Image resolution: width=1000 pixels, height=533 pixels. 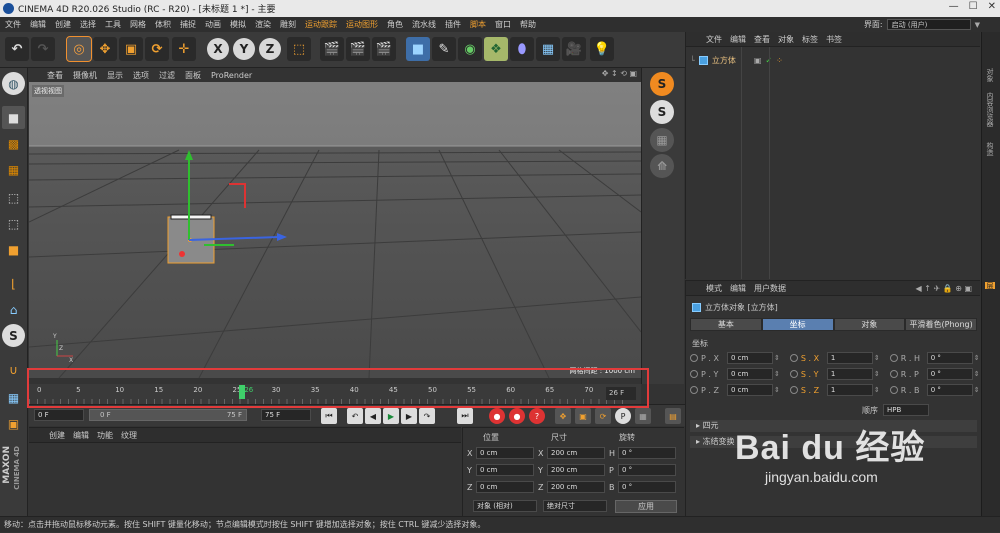 I want to click on range-start: 0 F, so click(x=105, y=415).